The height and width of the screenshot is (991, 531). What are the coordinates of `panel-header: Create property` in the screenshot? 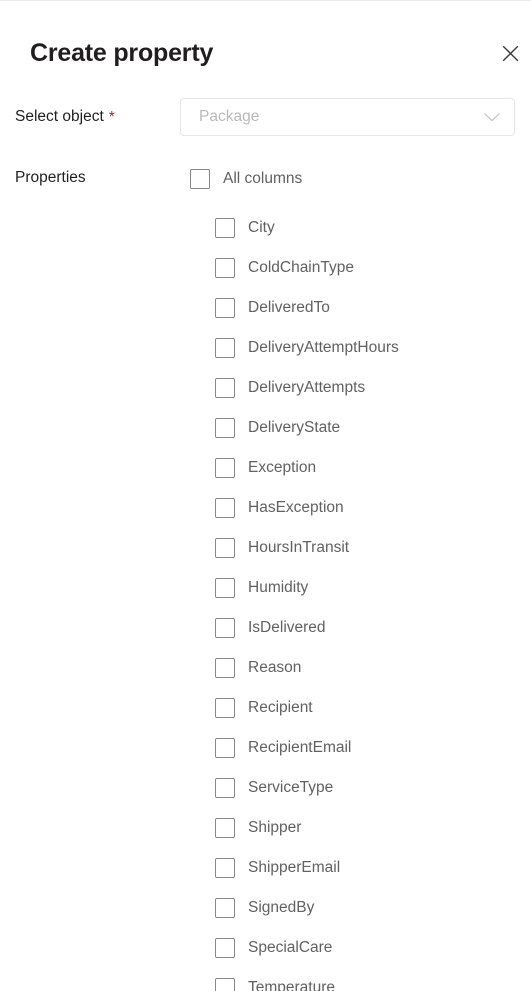 It's located at (265, 47).